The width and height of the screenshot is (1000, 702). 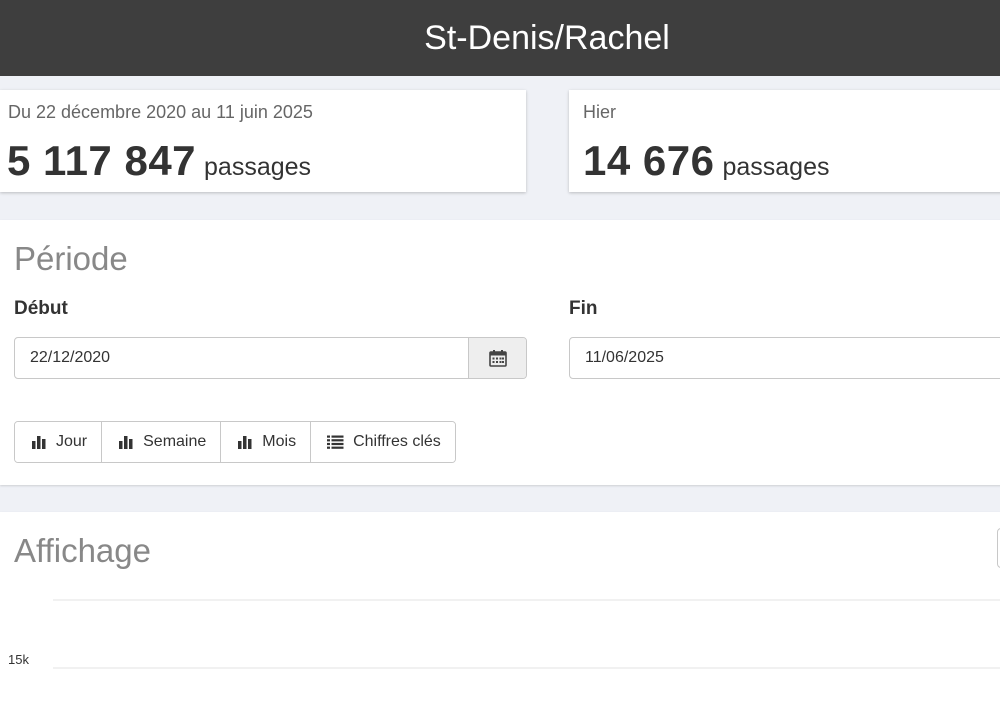 I want to click on jour-button: Jour, so click(x=59, y=442).